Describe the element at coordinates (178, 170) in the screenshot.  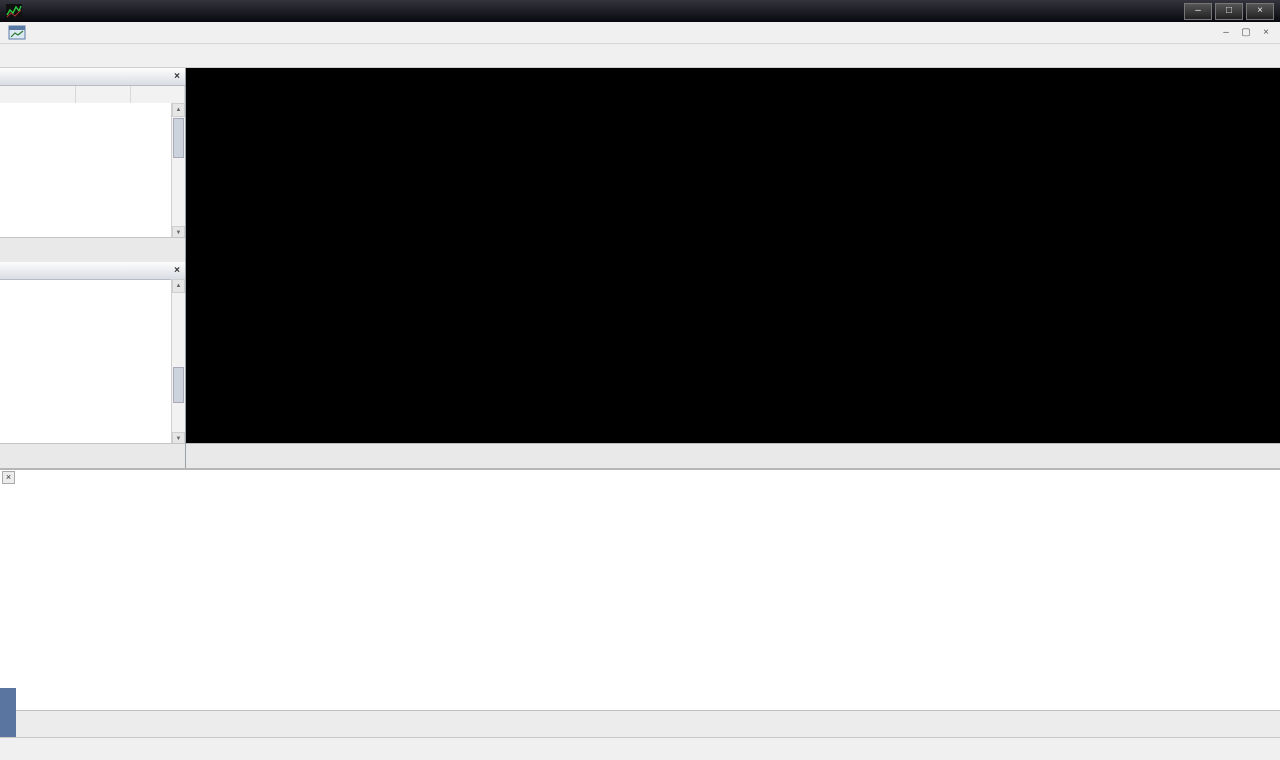
I see `market-watch-scrollbar: ▲ ▼` at that location.